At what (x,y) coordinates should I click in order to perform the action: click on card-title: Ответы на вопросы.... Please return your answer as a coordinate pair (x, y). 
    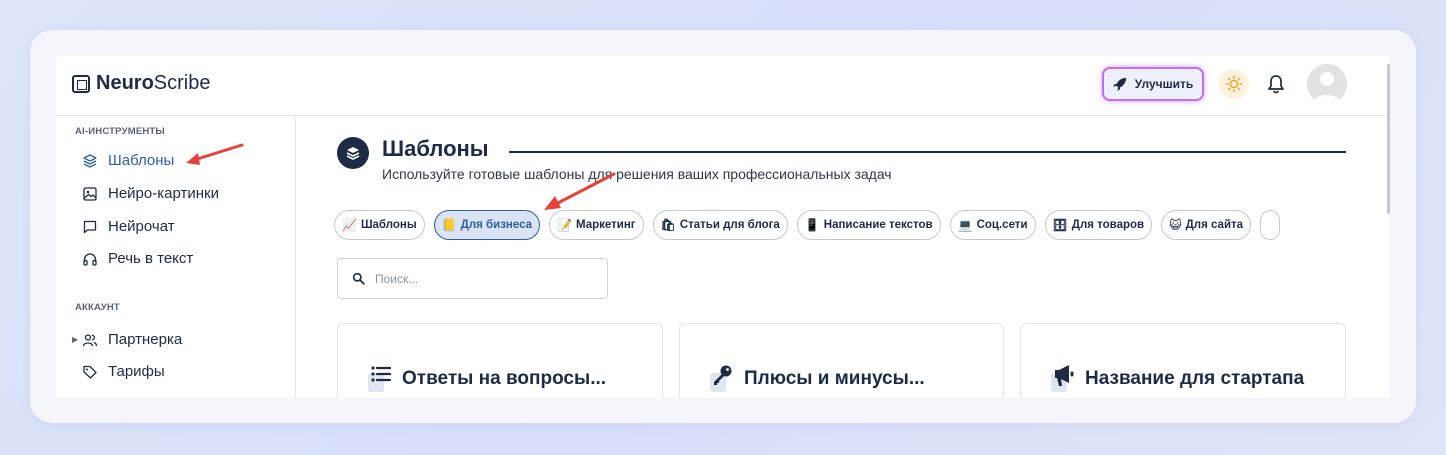
    Looking at the image, I should click on (504, 378).